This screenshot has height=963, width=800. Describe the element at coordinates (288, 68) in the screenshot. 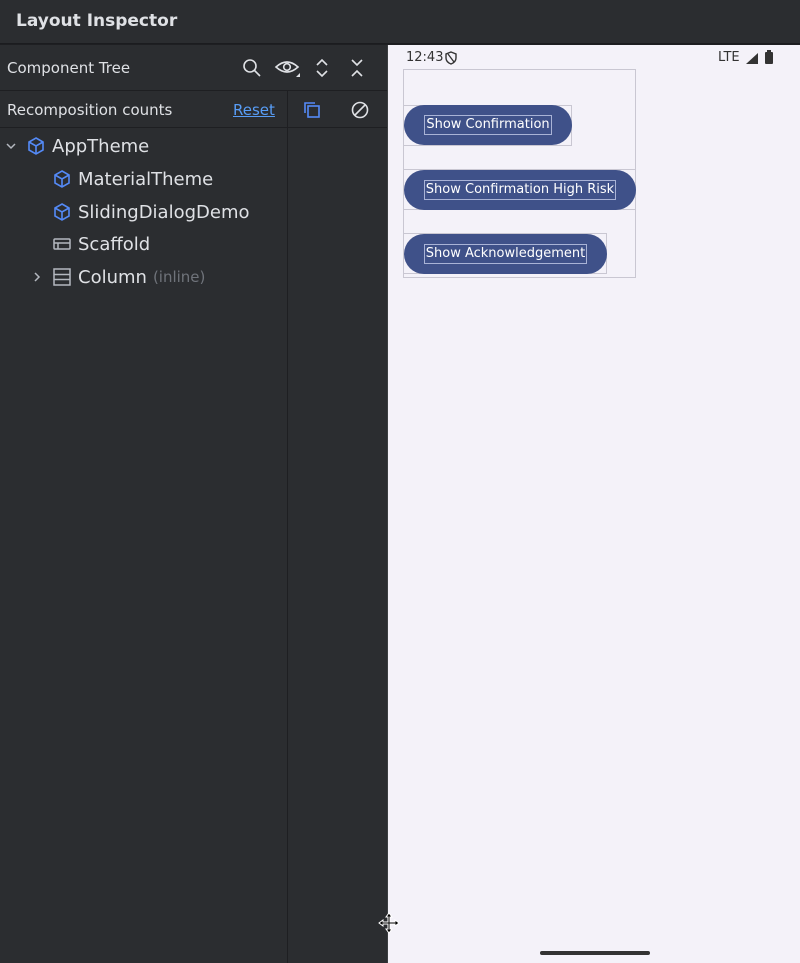

I see `eye-icon` at that location.